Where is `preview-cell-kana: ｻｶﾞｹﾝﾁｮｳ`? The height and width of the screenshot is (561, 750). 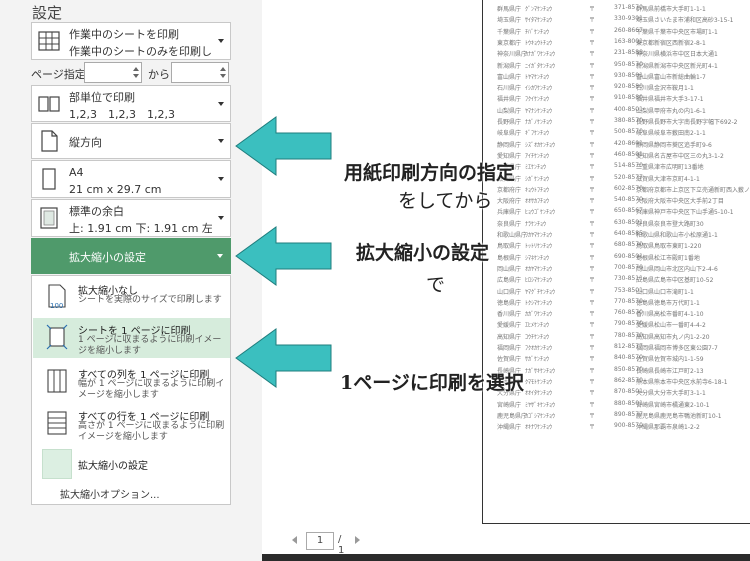
preview-cell-kana: ｻｶﾞｹﾝﾁｮｳ is located at coordinates (537, 360).